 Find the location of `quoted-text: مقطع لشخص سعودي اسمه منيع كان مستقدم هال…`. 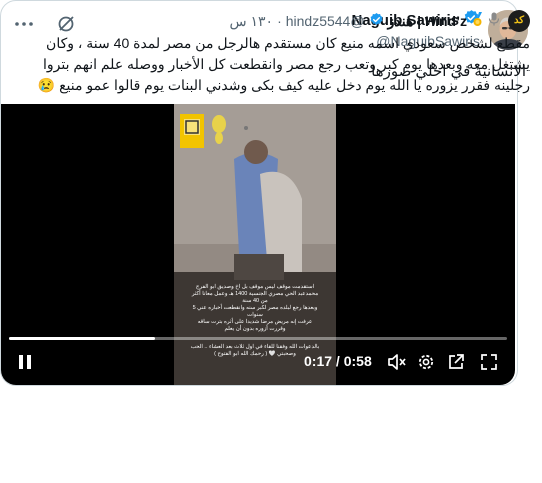

quoted-text: مقطع لشخص سعودي اسمه منيع كان مستقدم هال… is located at coordinates (283, 64).